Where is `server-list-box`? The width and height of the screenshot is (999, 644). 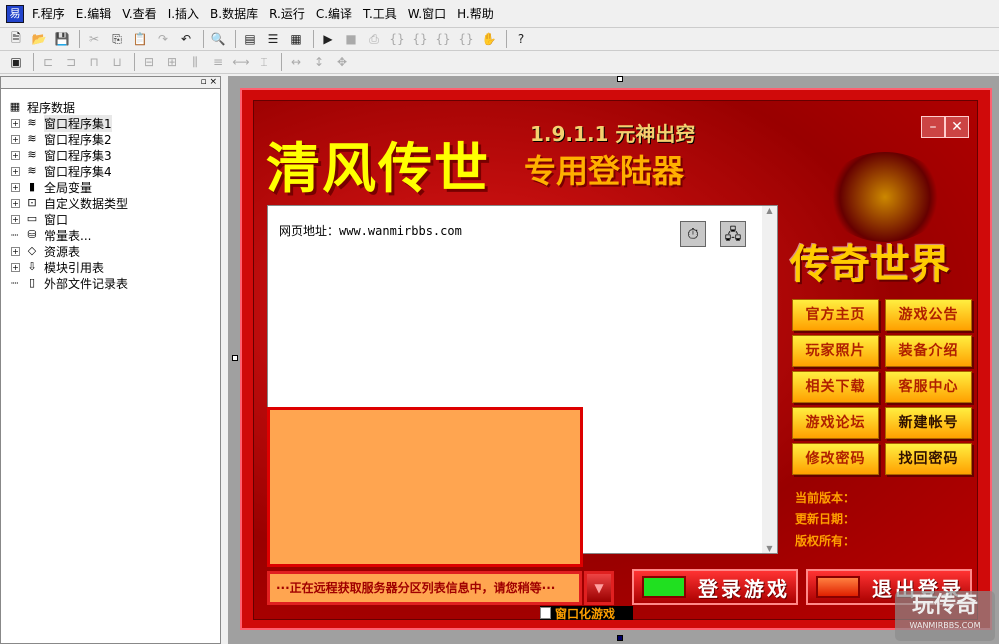 server-list-box is located at coordinates (425, 487).